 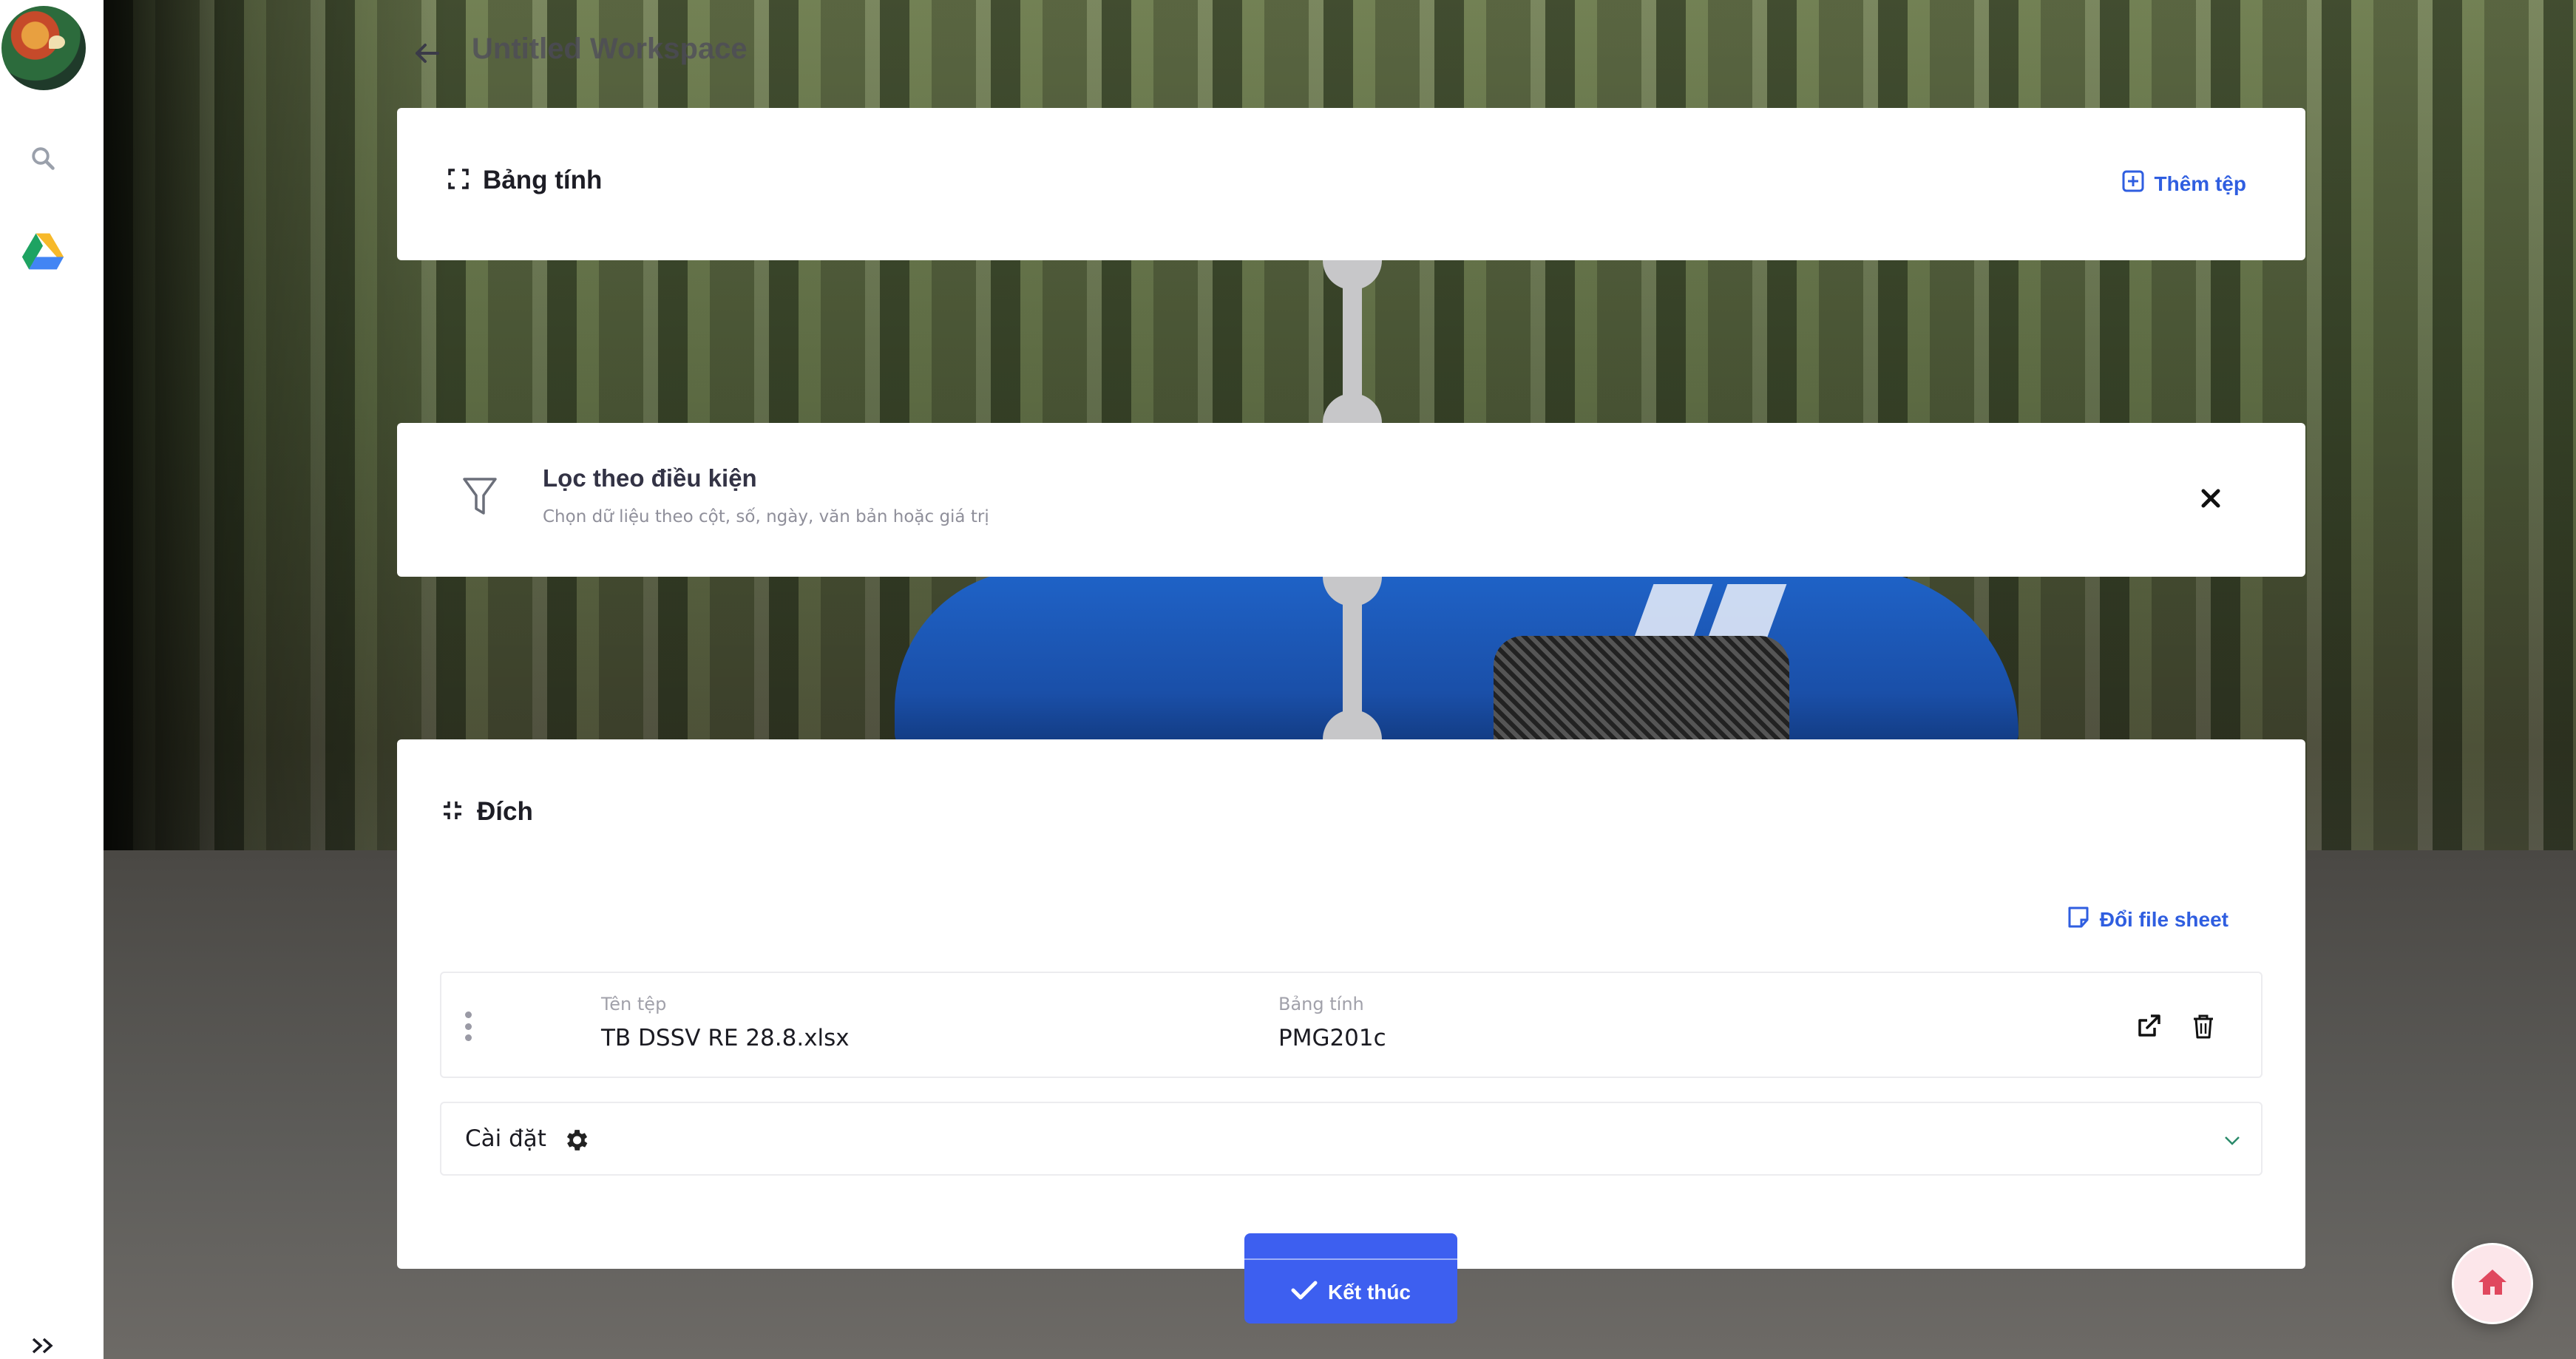 What do you see at coordinates (2200, 184) in the screenshot?
I see `add-file-label: Thêm tệp` at bounding box center [2200, 184].